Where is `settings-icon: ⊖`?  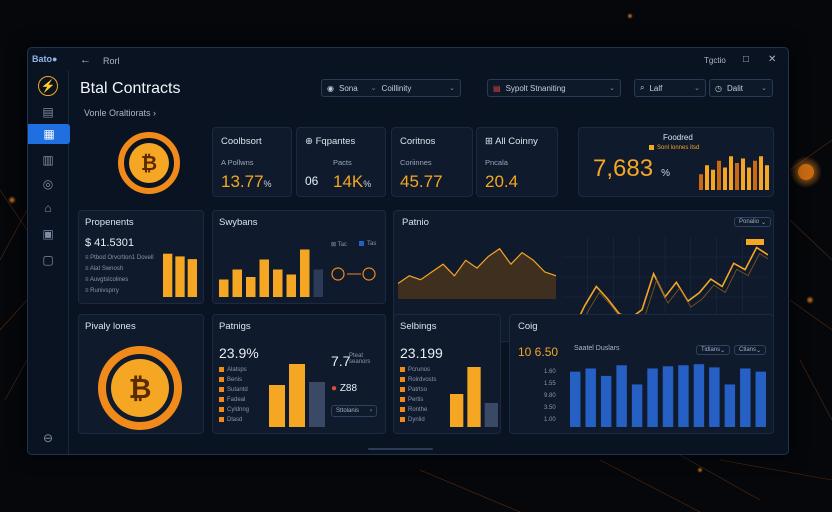 settings-icon: ⊖ is located at coordinates (48, 438).